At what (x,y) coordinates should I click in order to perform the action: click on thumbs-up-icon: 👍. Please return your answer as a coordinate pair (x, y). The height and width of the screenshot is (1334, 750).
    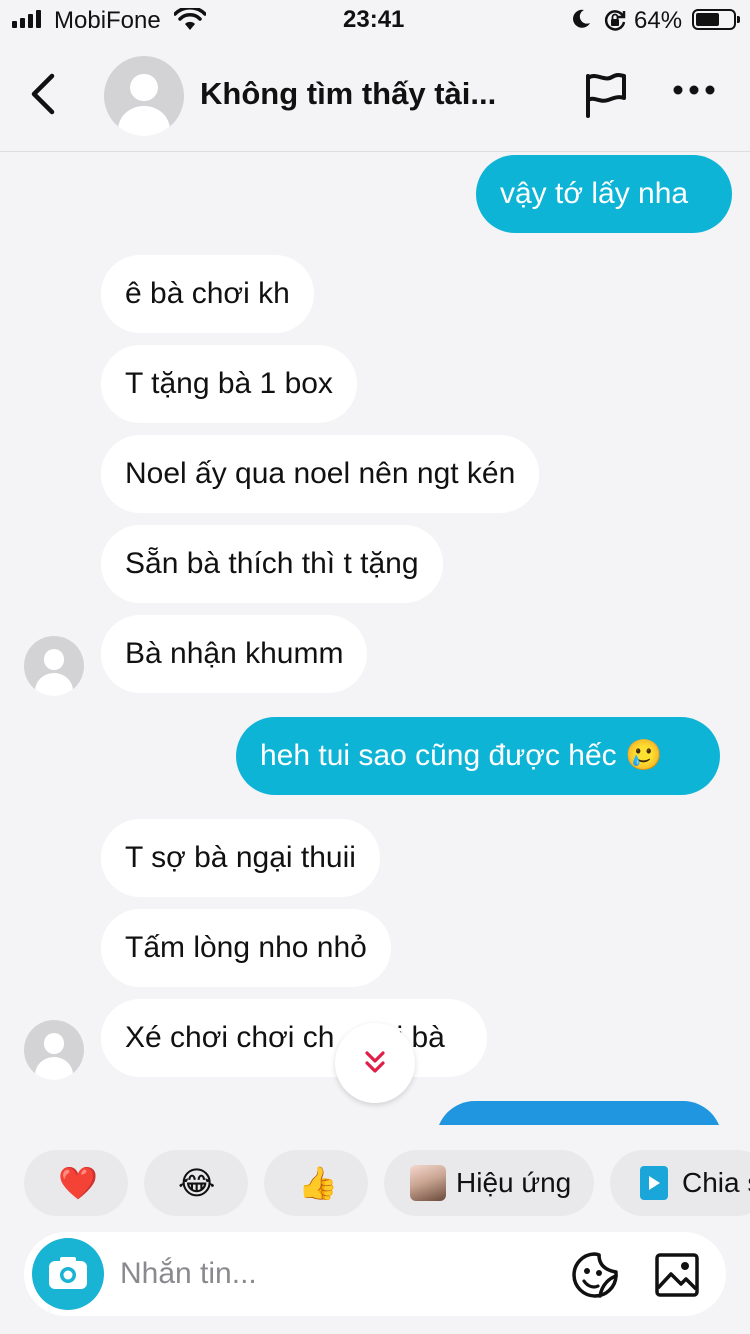
    Looking at the image, I should click on (318, 1183).